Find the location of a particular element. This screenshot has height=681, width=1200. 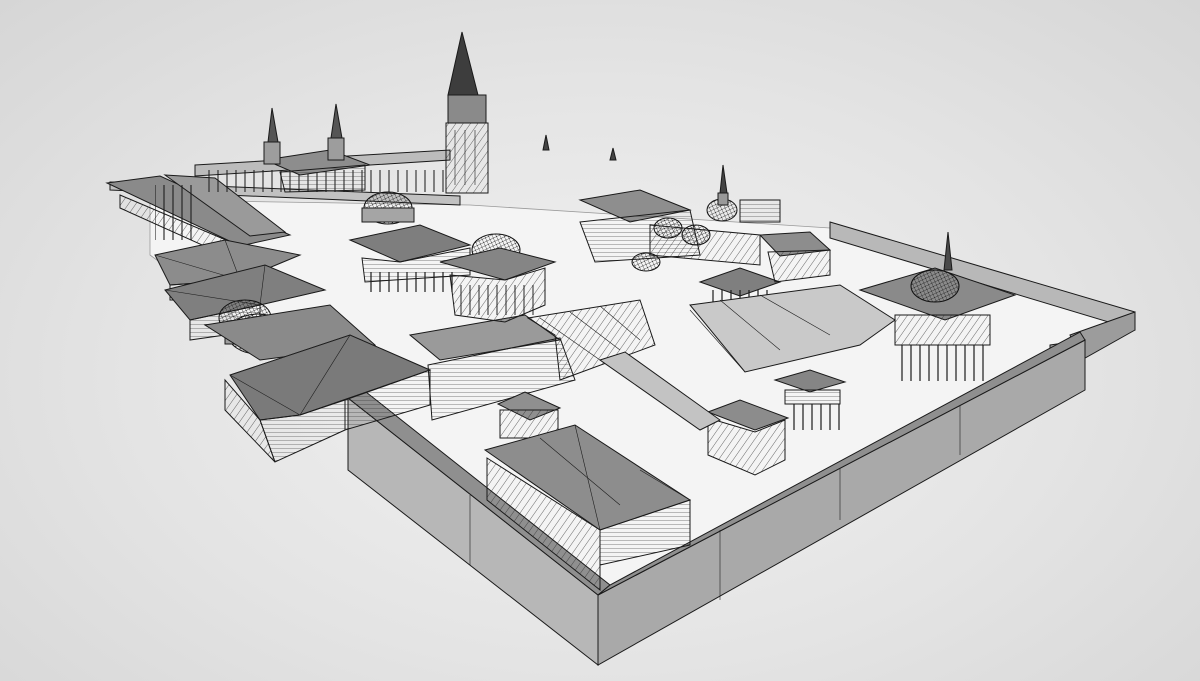

minaret-north is located at coordinates (579, 147).